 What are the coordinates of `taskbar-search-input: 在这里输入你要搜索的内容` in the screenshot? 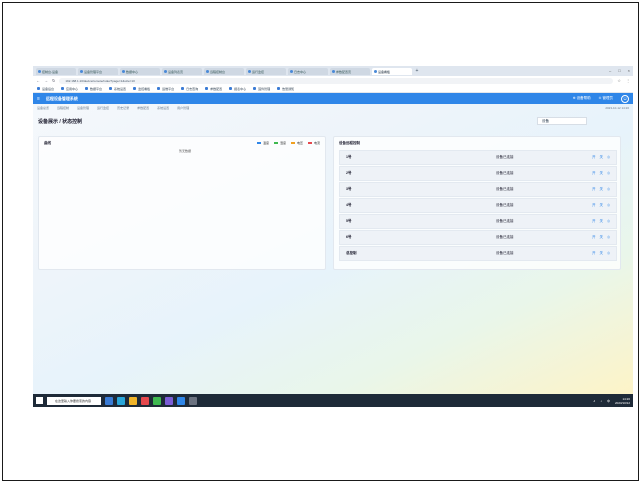 It's located at (74, 400).